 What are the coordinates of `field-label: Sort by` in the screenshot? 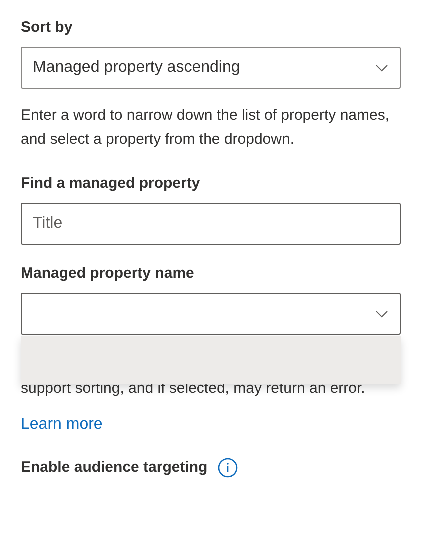 It's located at (47, 28).